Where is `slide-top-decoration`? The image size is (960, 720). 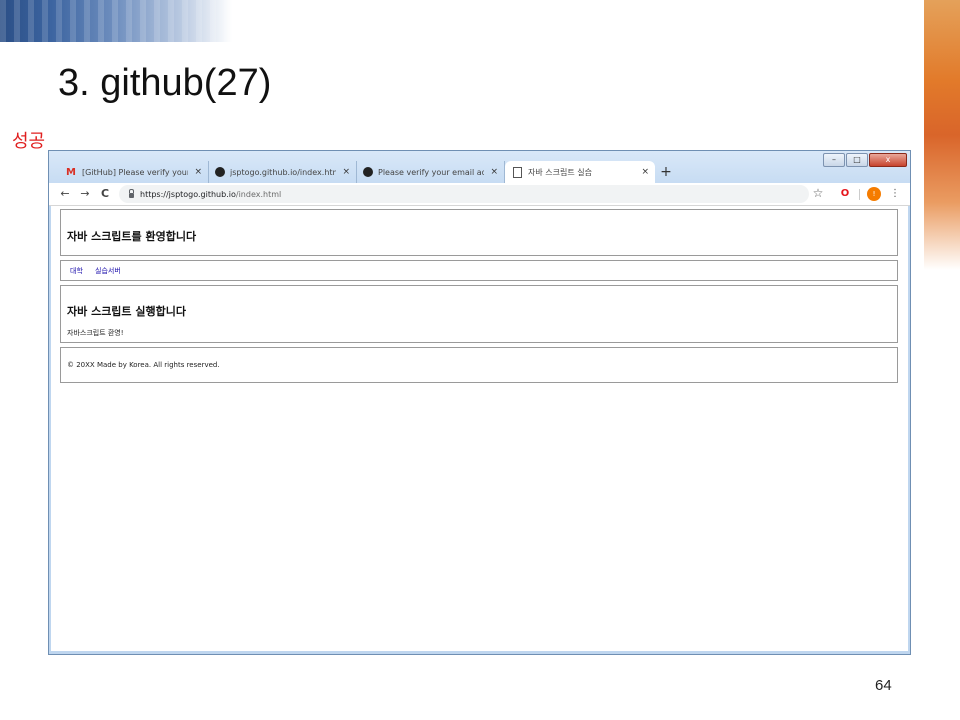
slide-top-decoration is located at coordinates (116, 21).